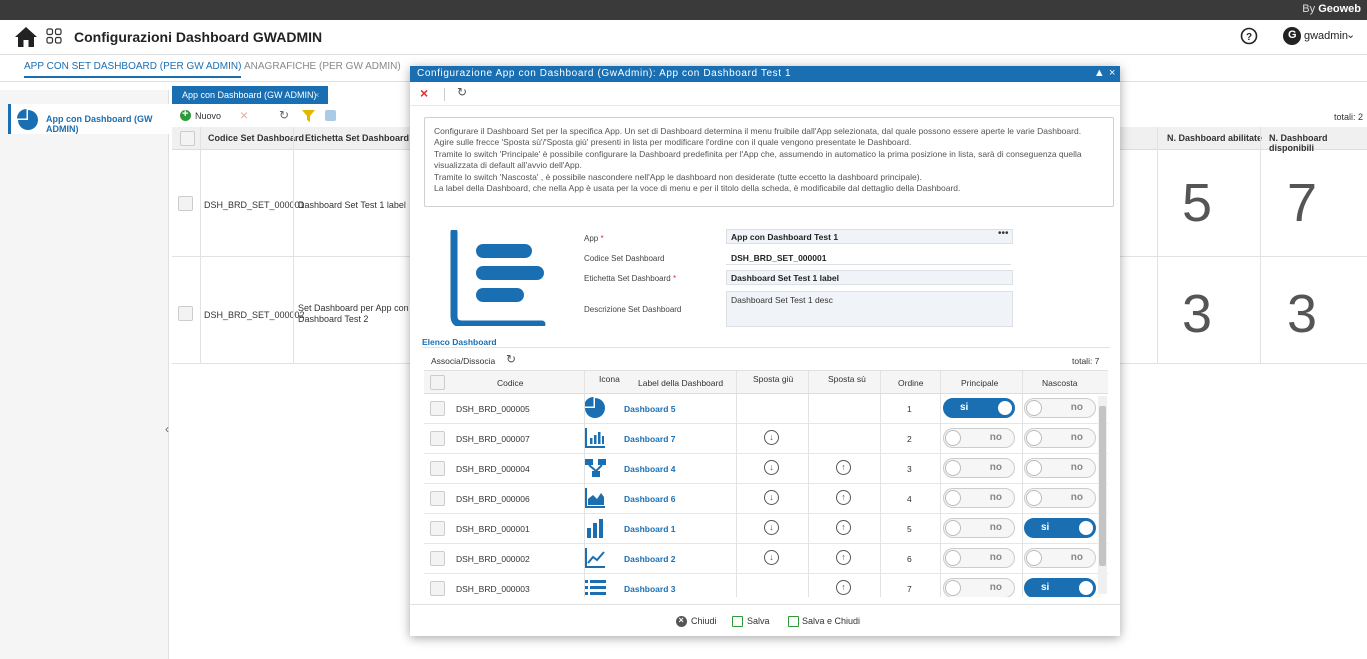 The image size is (1367, 659). Describe the element at coordinates (1003, 233) in the screenshot. I see `more-icon: •••` at that location.